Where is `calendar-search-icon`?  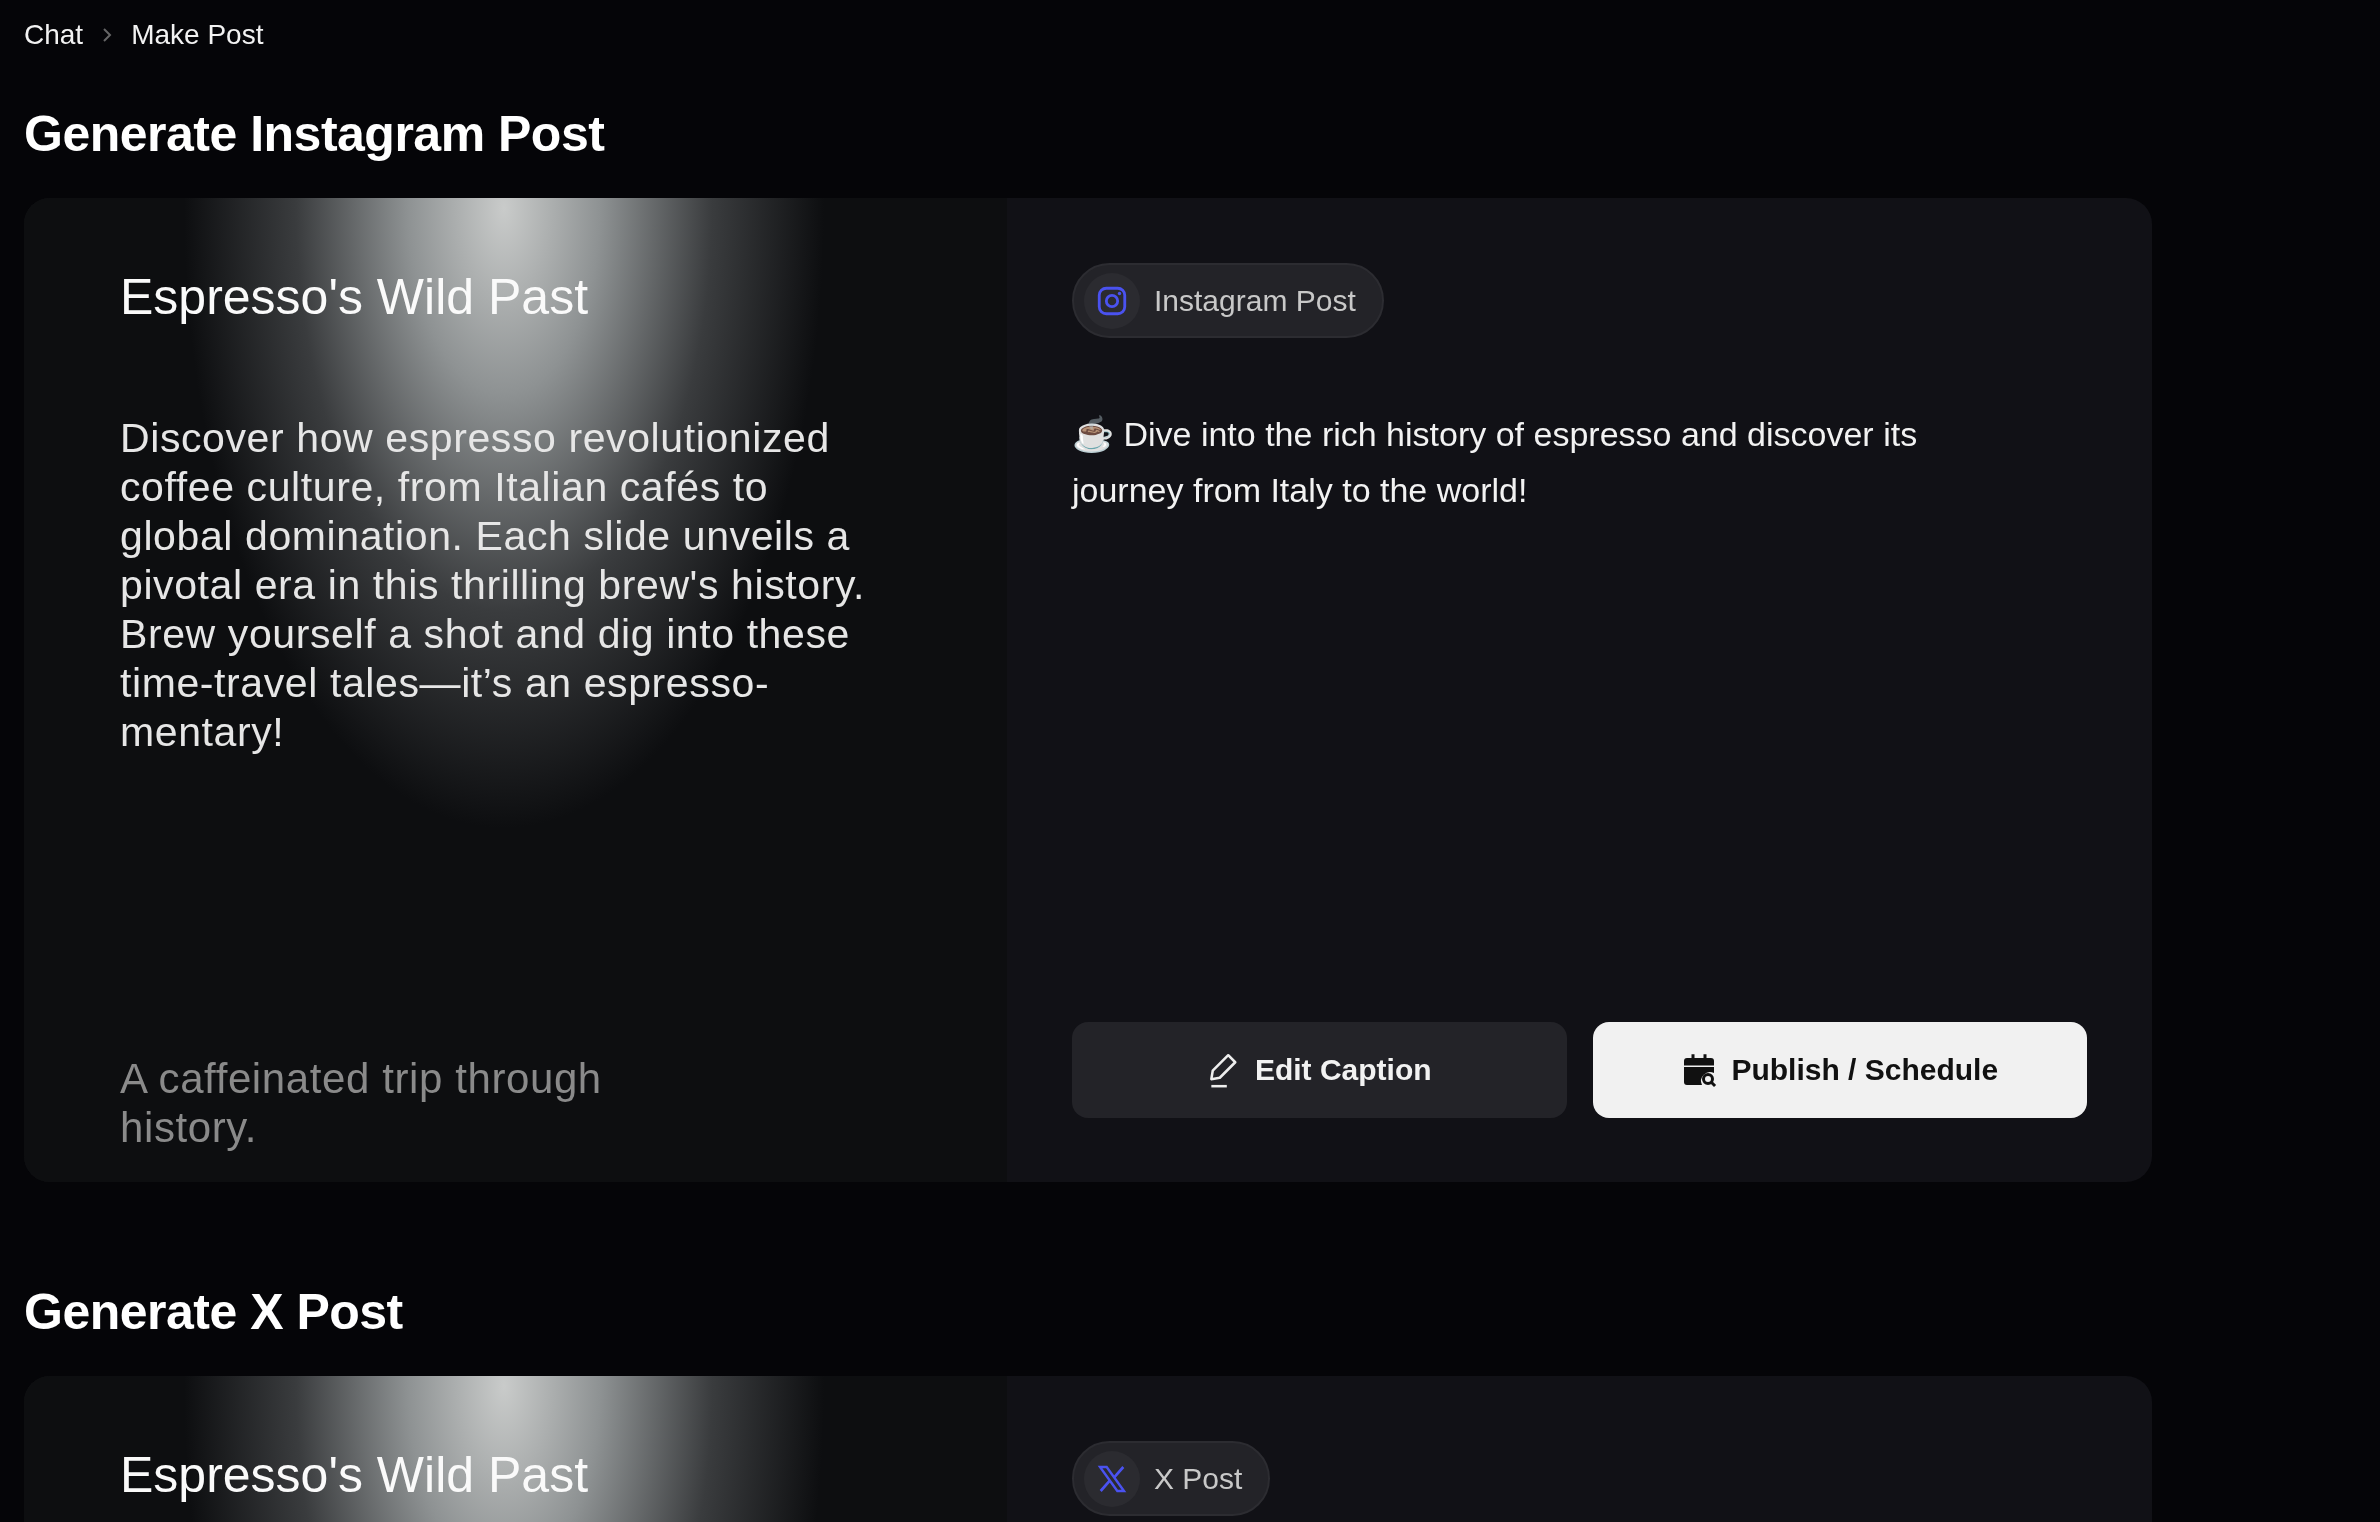 calendar-search-icon is located at coordinates (1699, 1070).